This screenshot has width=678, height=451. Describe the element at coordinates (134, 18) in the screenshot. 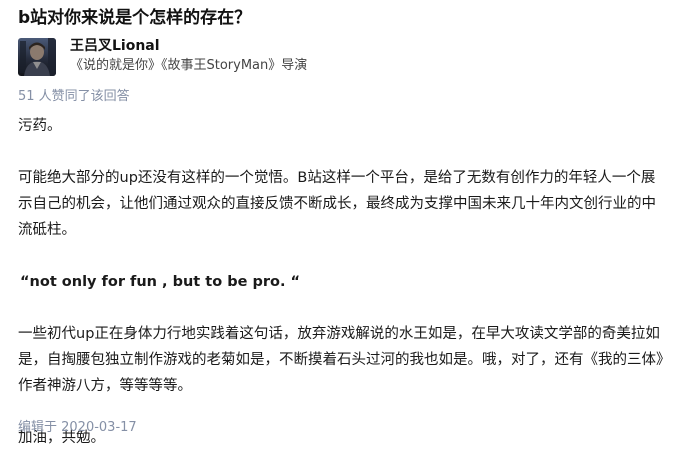

I see `question-title: b站对你来说是个怎样的存在？` at that location.